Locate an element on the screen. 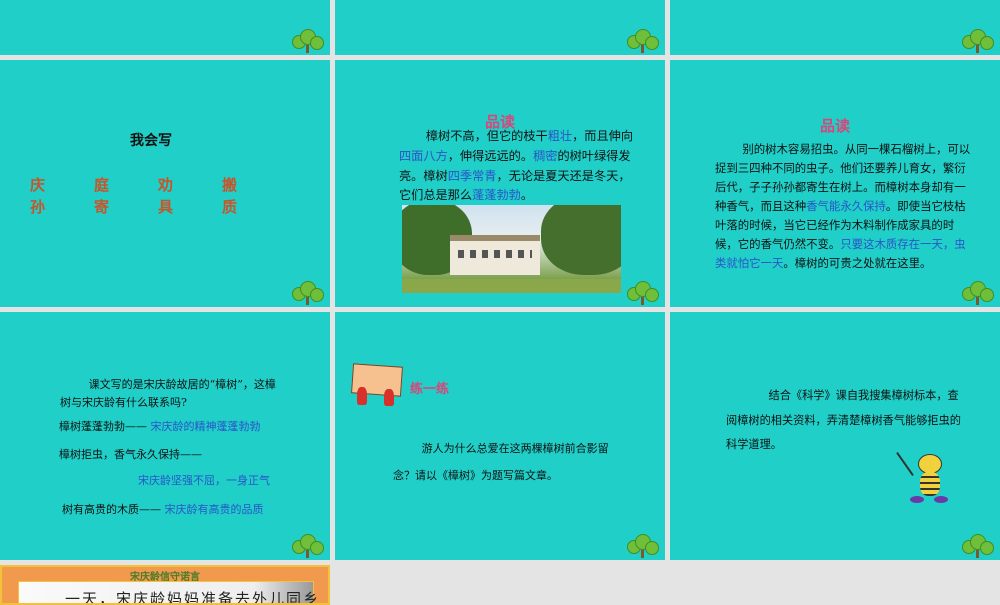  relation-line: 宋庆龄坚强不屈，一身正气 is located at coordinates (204, 481).